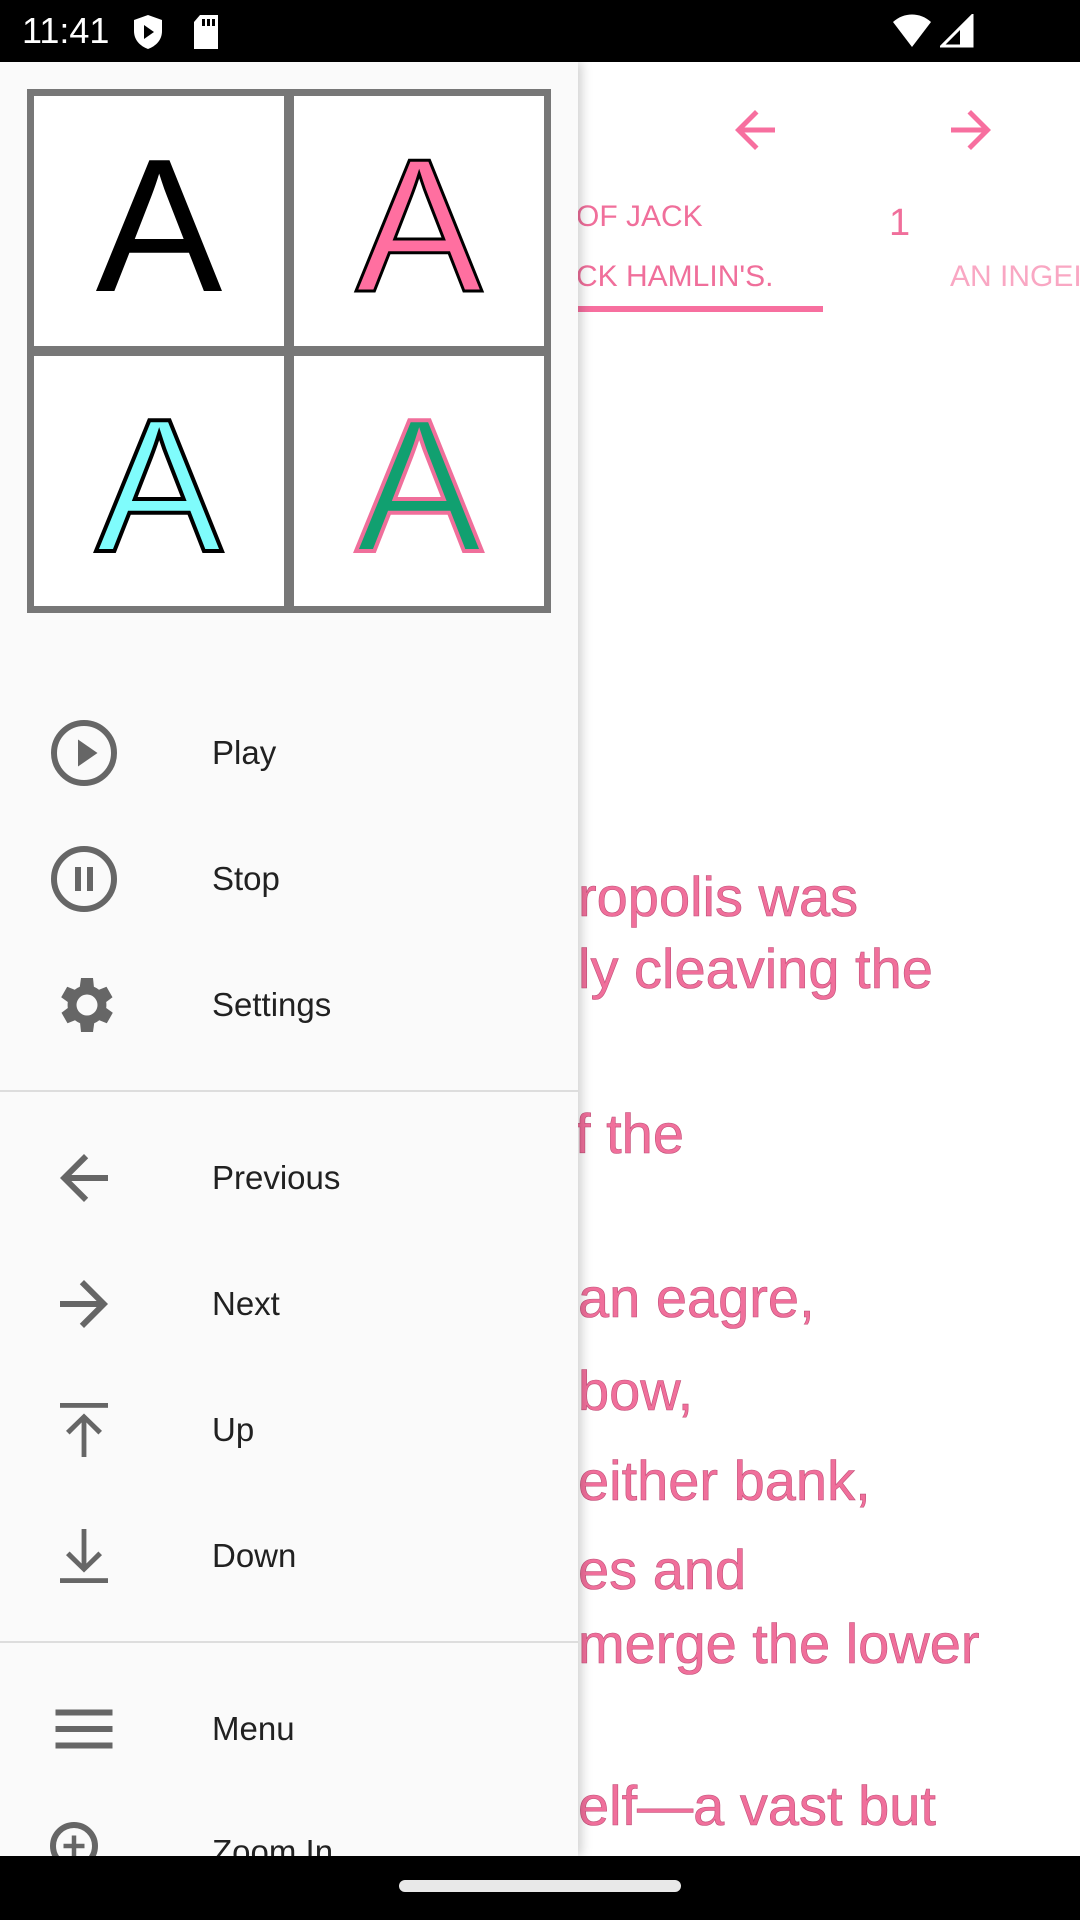 The width and height of the screenshot is (1080, 1920). What do you see at coordinates (779, 1644) in the screenshot?
I see `body-line: merge the lower` at bounding box center [779, 1644].